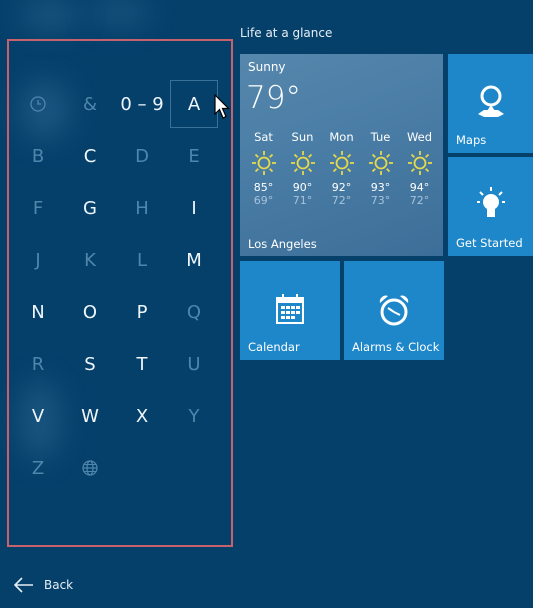  Describe the element at coordinates (194, 208) in the screenshot. I see `jump-item-i: I` at that location.